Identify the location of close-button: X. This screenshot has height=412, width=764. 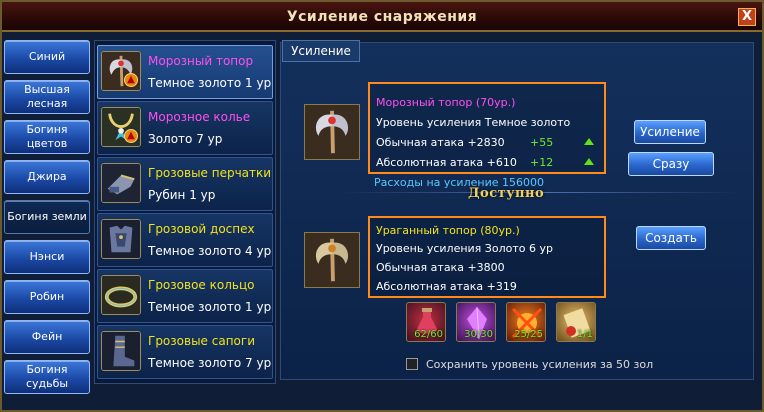
(747, 17).